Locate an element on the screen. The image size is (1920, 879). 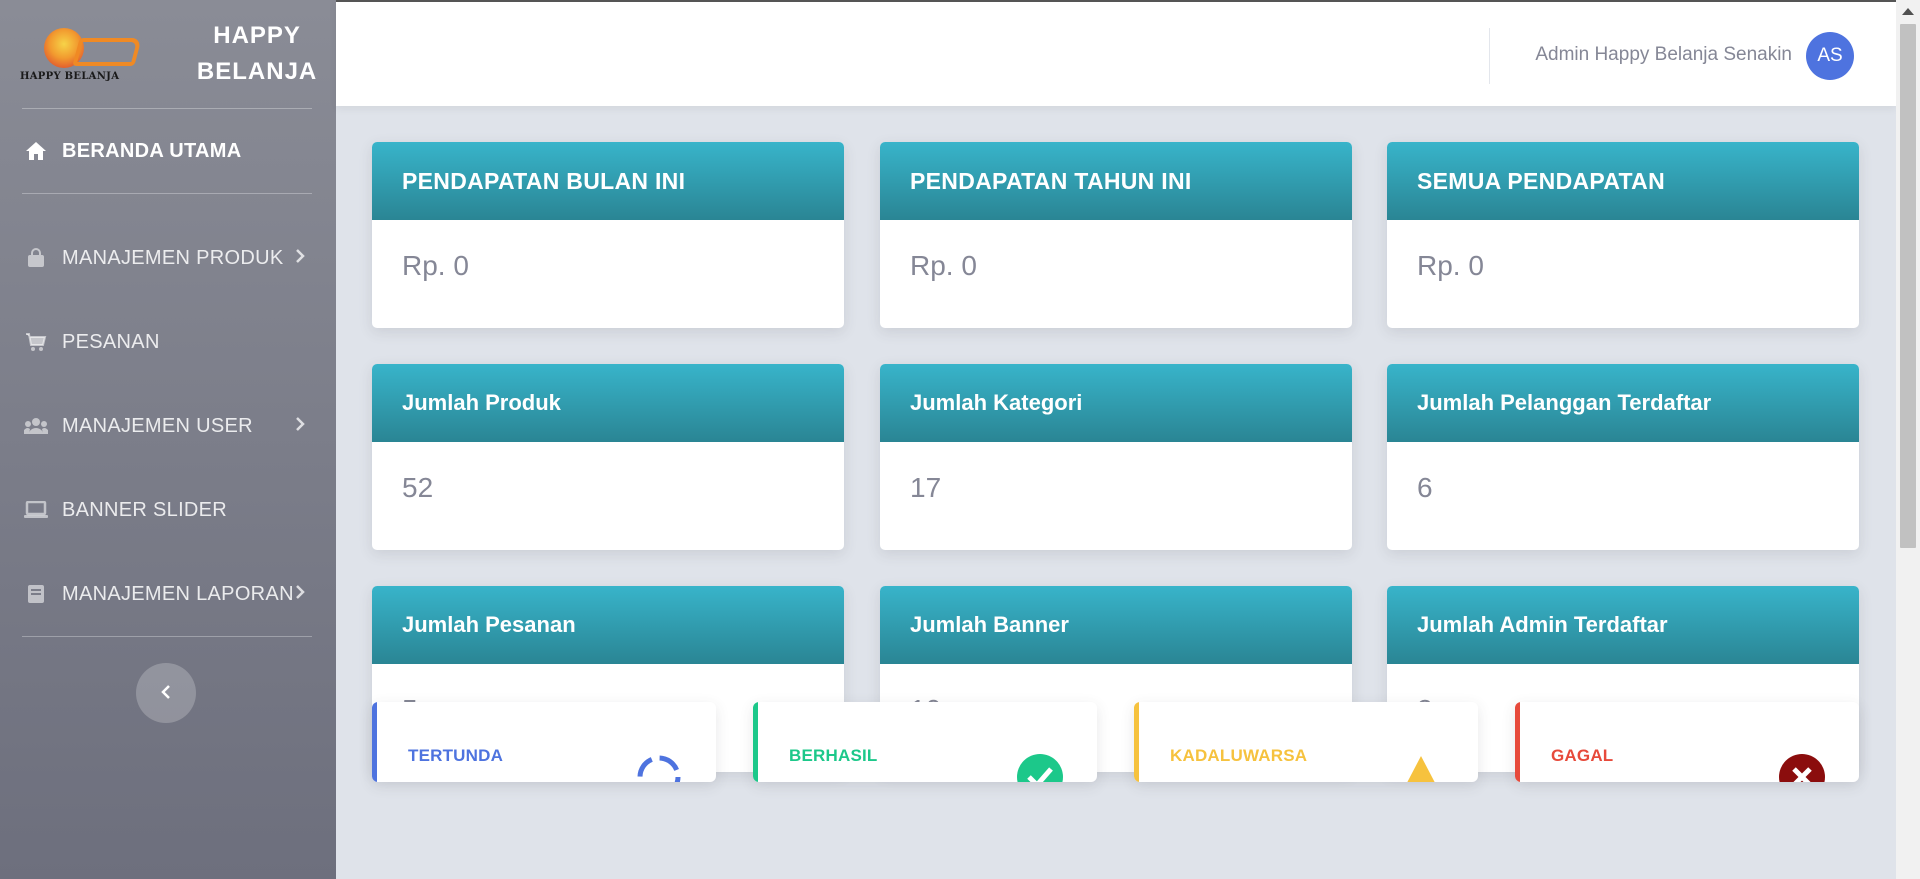
page-scrollbar is located at coordinates (1908, 439).